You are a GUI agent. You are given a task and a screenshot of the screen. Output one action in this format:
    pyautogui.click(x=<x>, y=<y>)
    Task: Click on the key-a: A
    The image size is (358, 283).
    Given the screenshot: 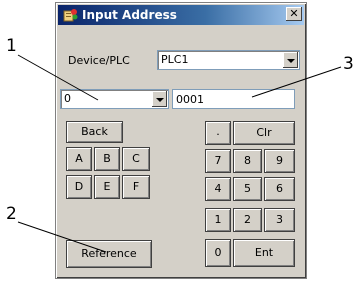 What is the action you would take?
    pyautogui.click(x=79, y=159)
    